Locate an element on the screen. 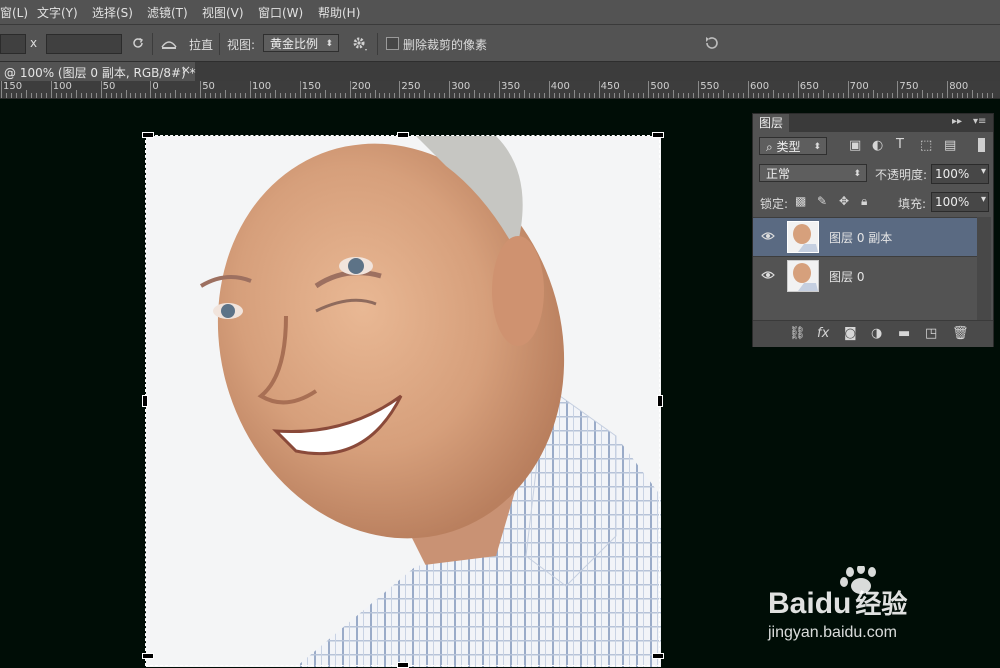 The width and height of the screenshot is (1000, 668). menu-help: 帮助(H) is located at coordinates (339, 12).